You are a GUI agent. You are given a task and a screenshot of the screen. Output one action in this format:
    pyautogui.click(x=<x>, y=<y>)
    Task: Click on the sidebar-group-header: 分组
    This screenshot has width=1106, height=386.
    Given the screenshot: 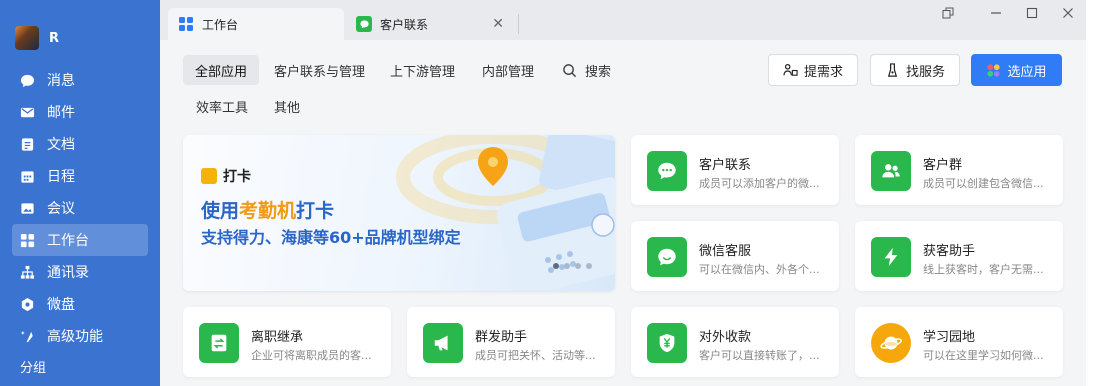 What is the action you would take?
    pyautogui.click(x=33, y=366)
    